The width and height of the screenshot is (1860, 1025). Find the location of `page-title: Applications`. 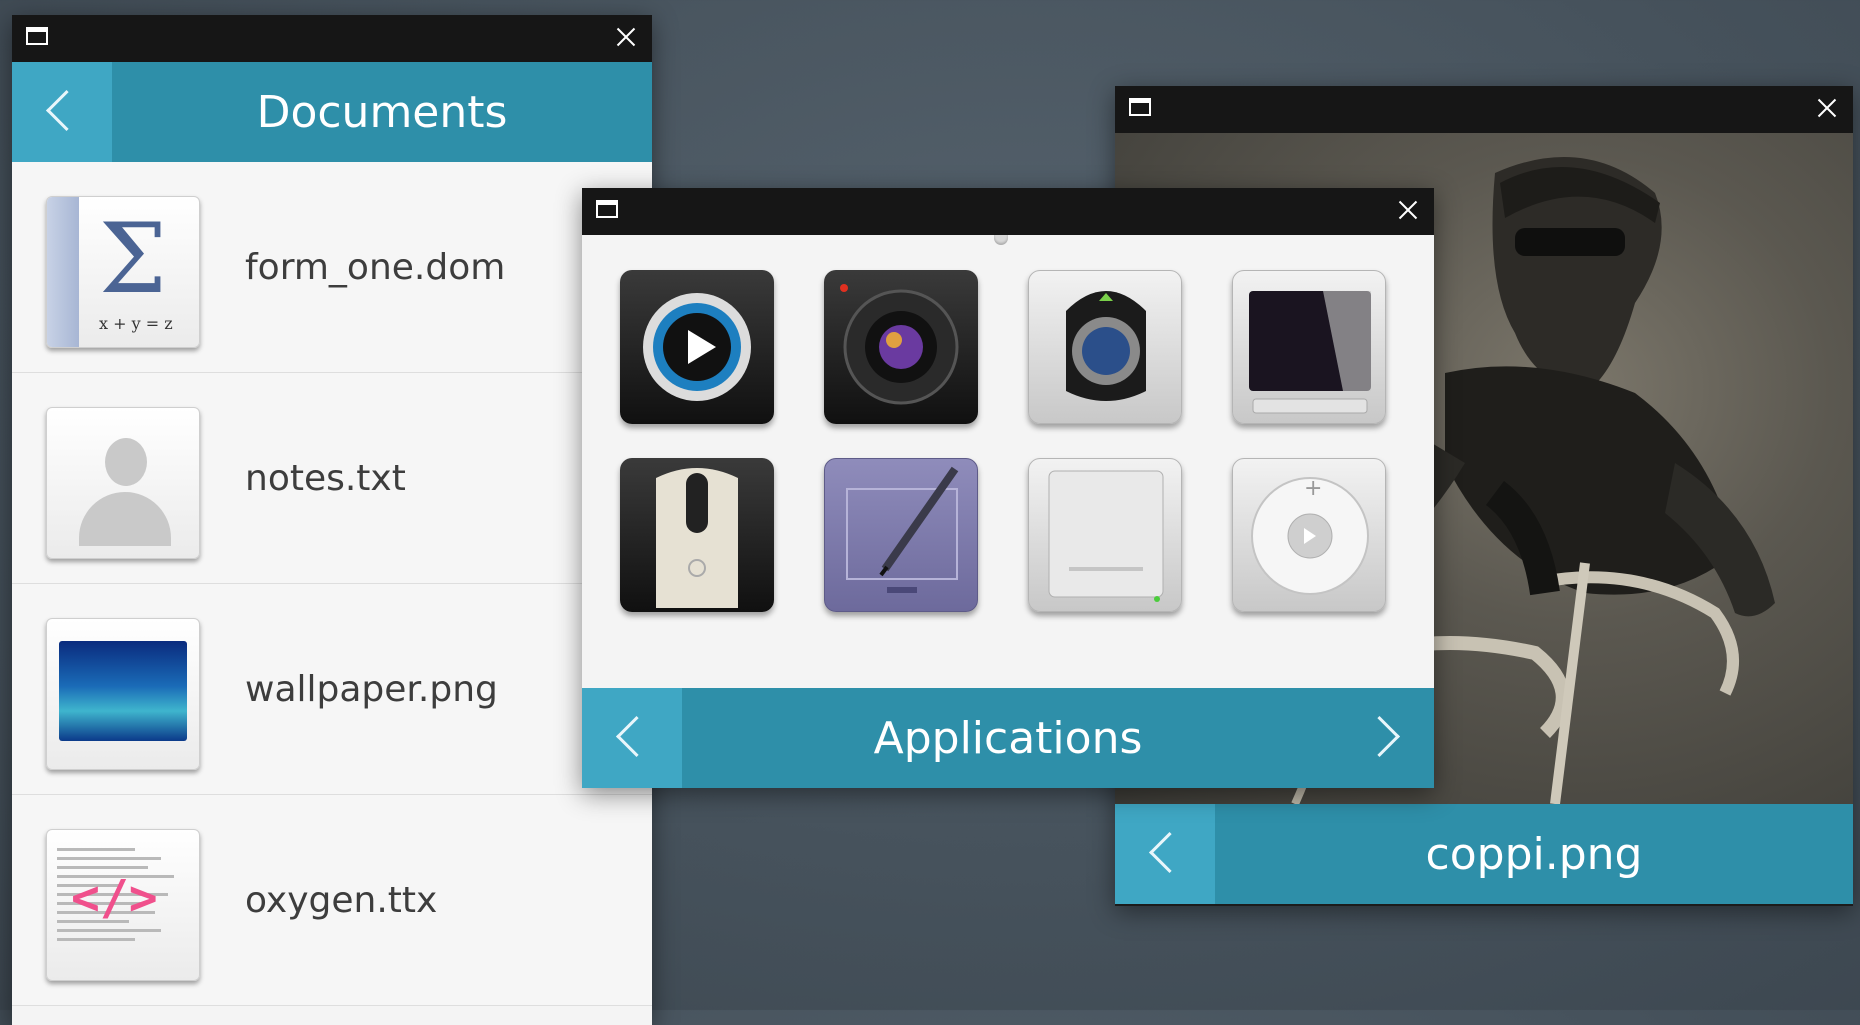

page-title: Applications is located at coordinates (1008, 738).